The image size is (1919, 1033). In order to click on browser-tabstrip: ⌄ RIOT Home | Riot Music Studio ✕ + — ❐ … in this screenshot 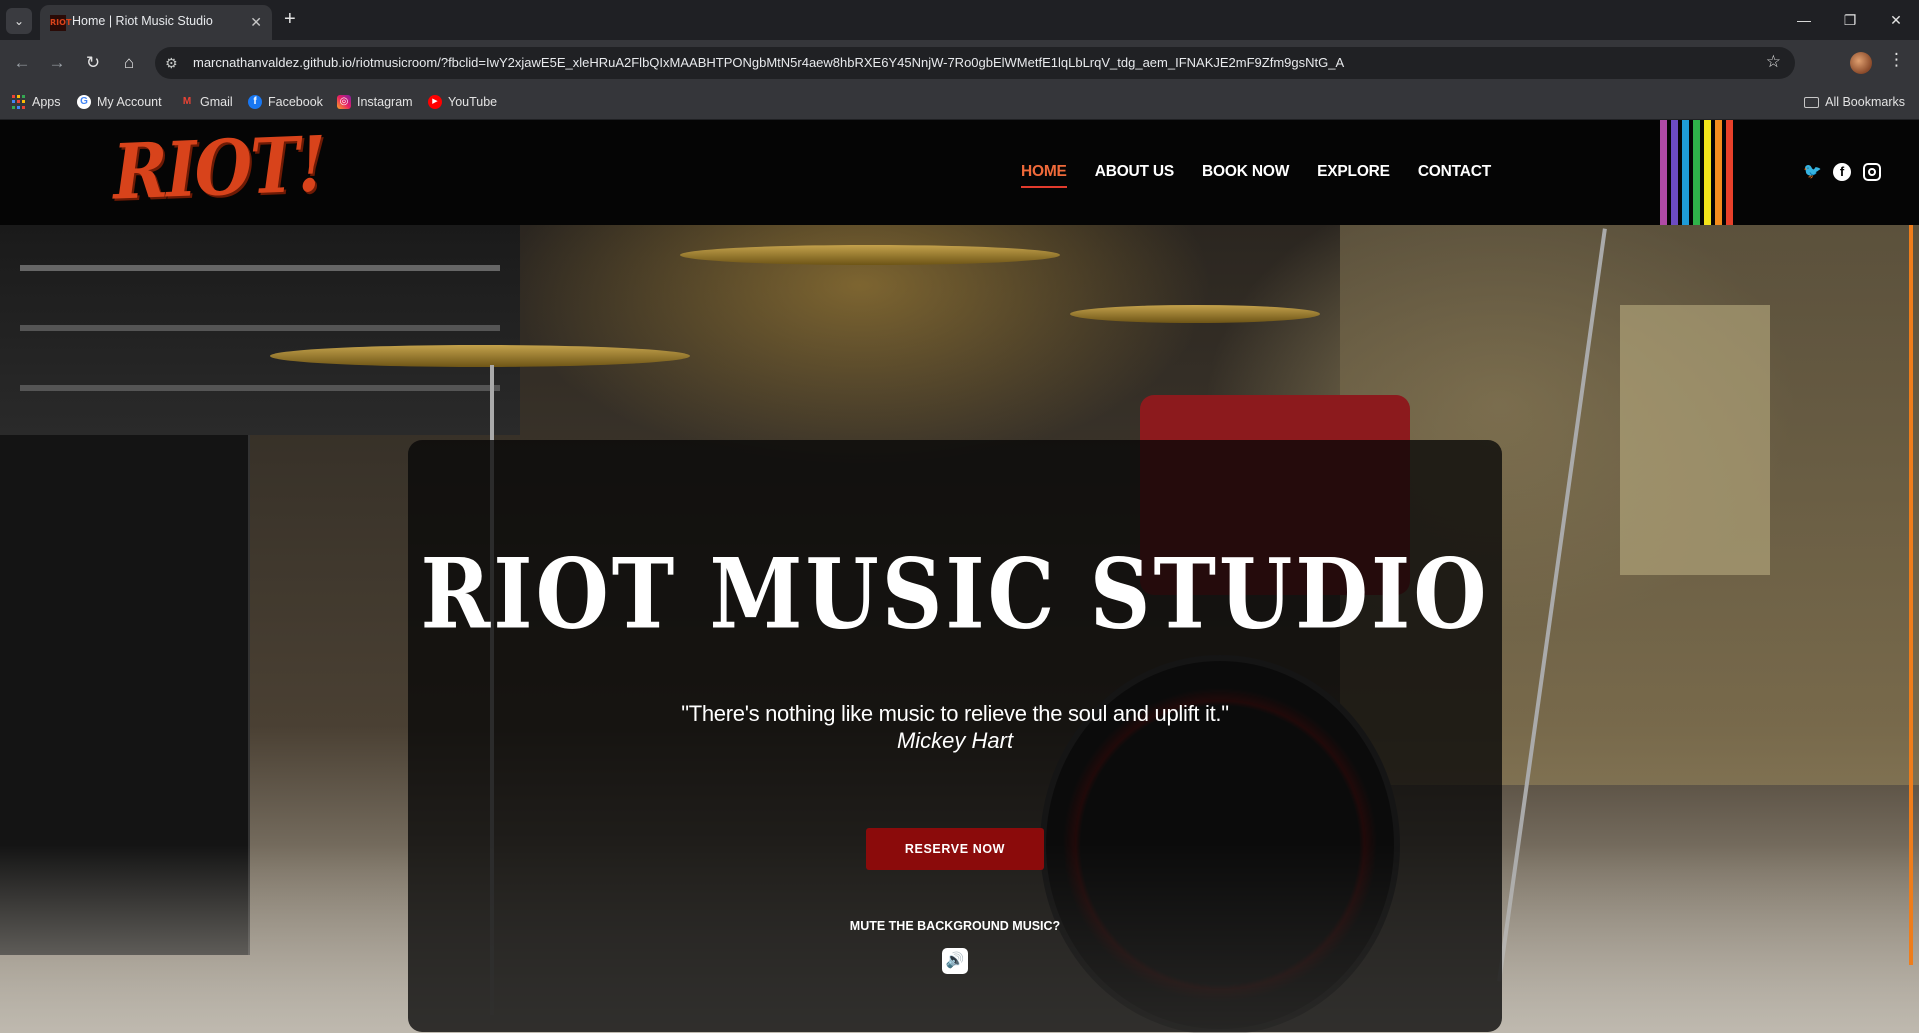, I will do `click(959, 20)`.